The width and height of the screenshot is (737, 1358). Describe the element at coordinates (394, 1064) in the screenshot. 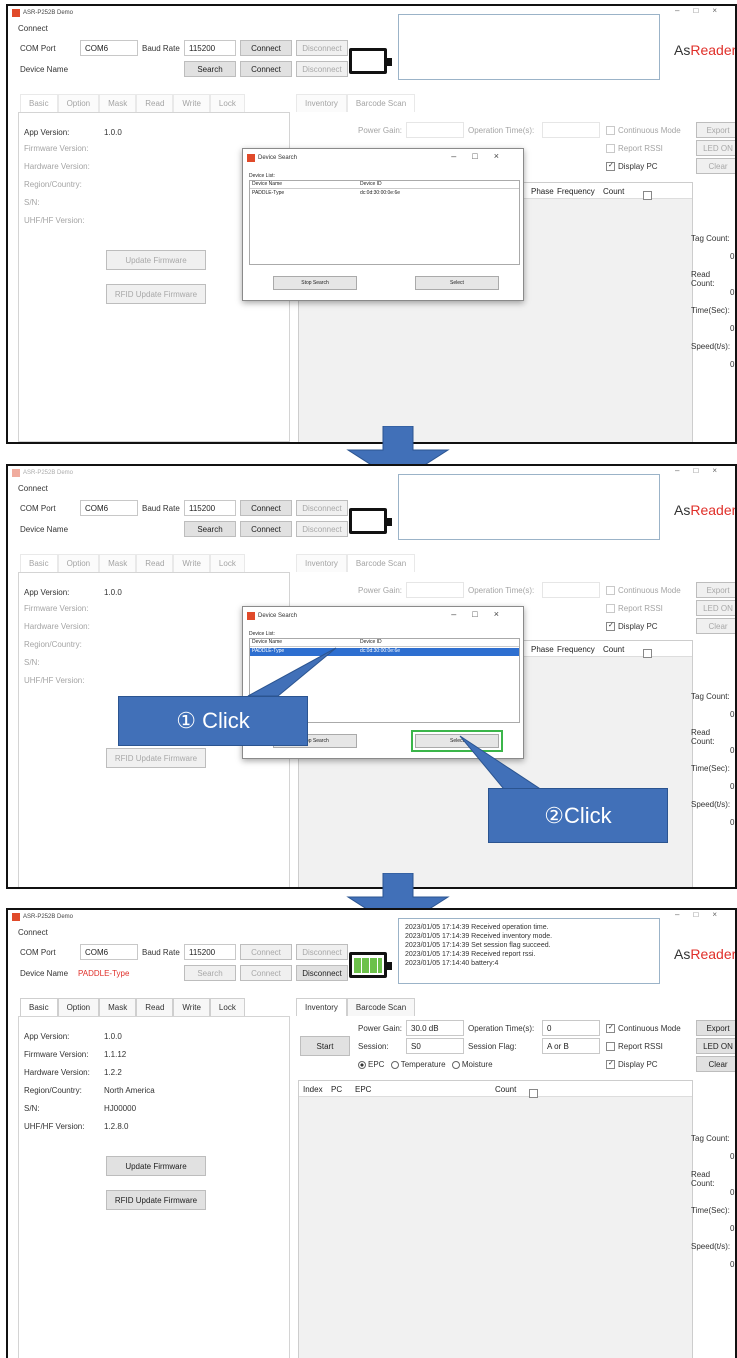

I see `radio-temperature` at that location.